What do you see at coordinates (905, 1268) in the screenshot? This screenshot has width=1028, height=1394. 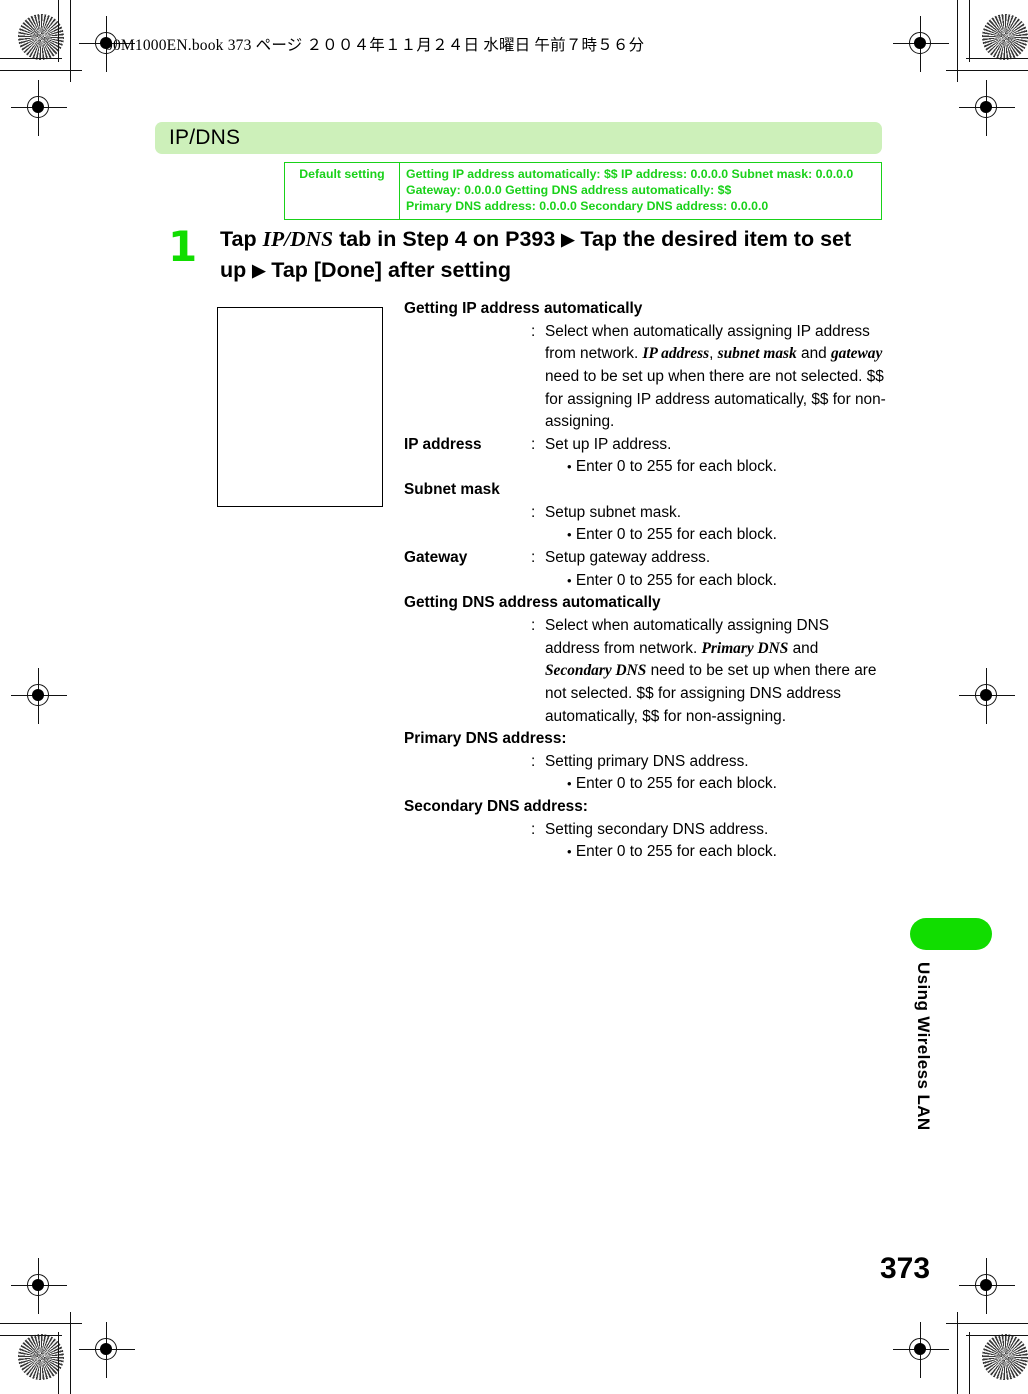 I see `page-number: 373` at bounding box center [905, 1268].